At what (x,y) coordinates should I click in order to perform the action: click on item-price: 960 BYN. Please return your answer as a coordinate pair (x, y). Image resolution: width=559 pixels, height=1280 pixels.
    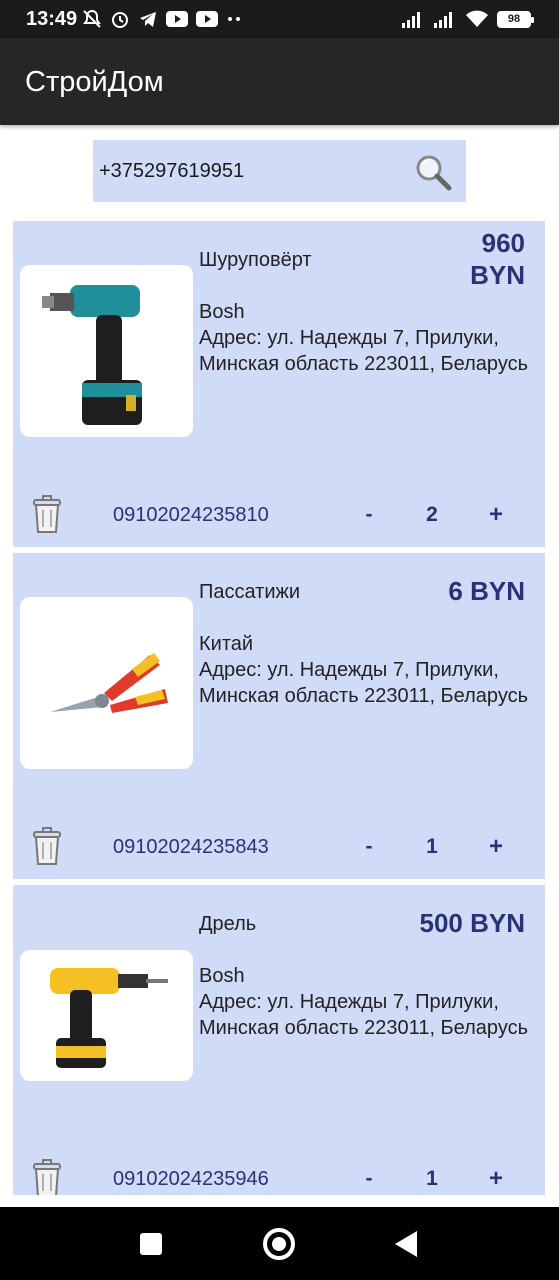
    Looking at the image, I should click on (497, 259).